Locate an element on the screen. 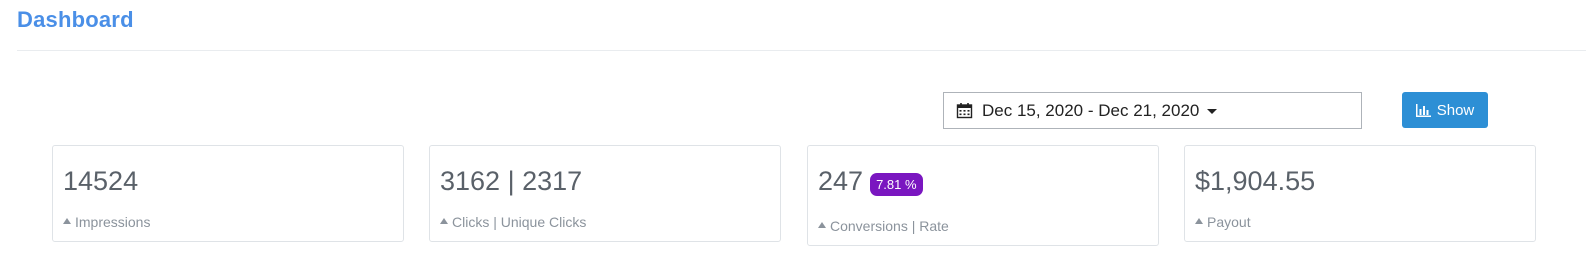  conversions-value-row: 247 7.81 % is located at coordinates (870, 181).